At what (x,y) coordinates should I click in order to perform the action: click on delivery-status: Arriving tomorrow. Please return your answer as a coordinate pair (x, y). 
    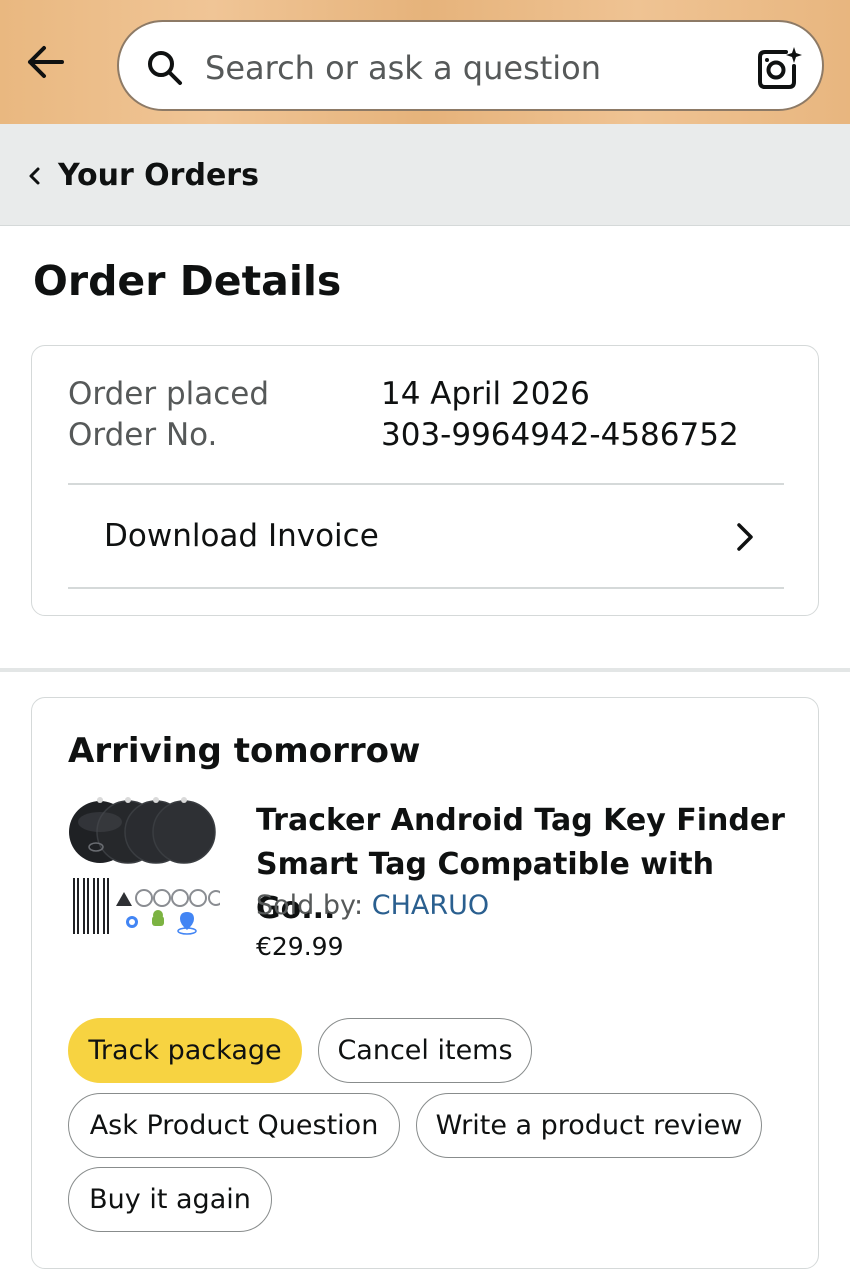
    Looking at the image, I should click on (244, 751).